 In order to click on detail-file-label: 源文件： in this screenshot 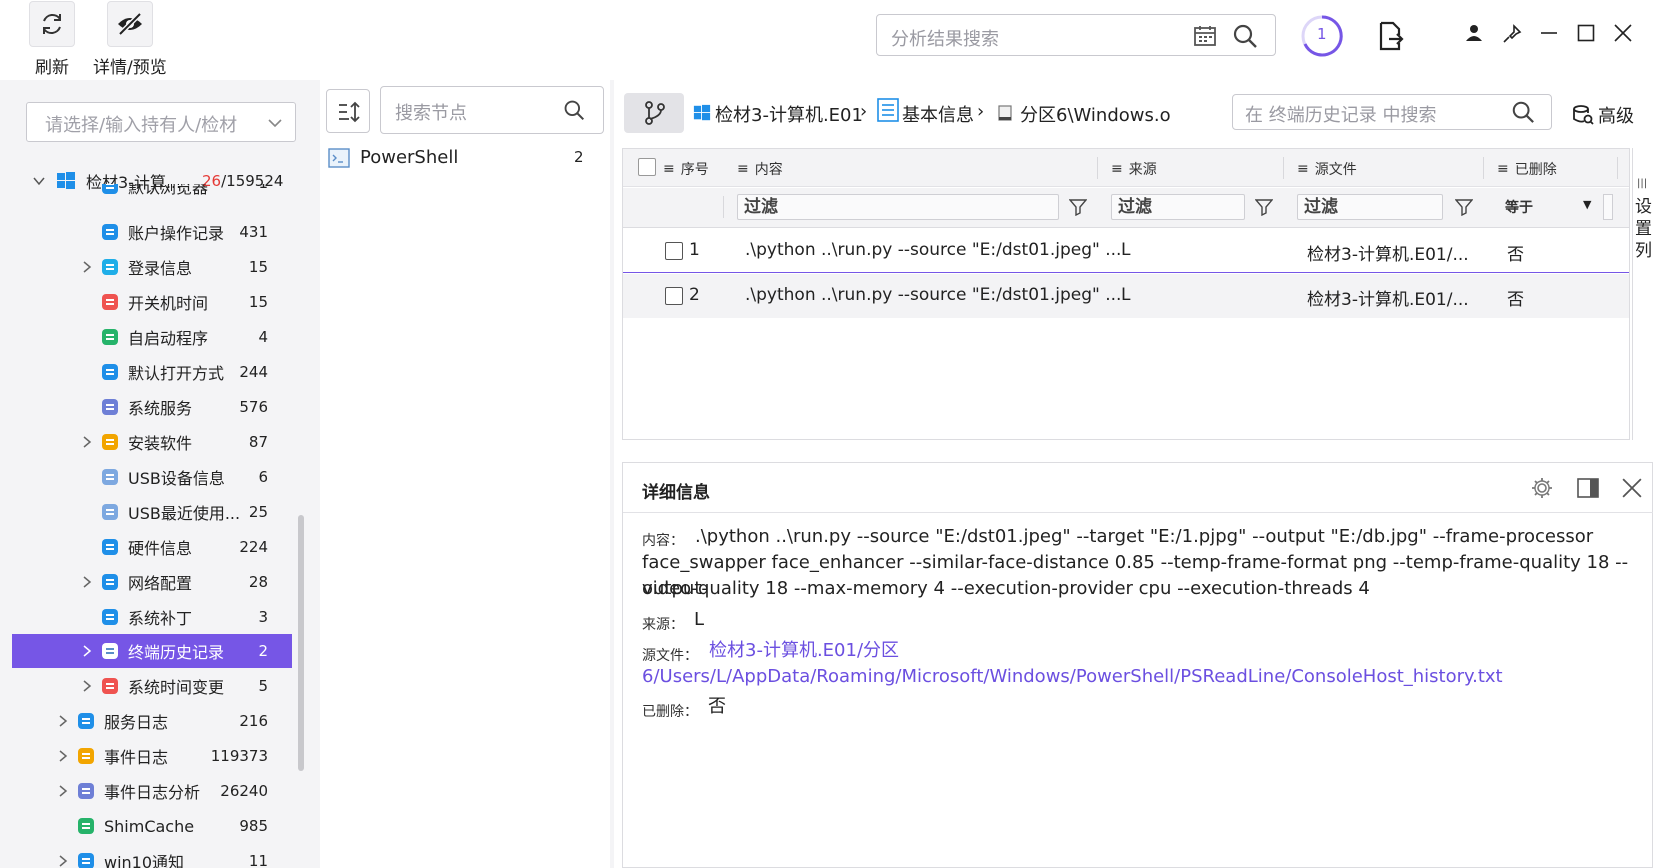, I will do `click(670, 656)`.